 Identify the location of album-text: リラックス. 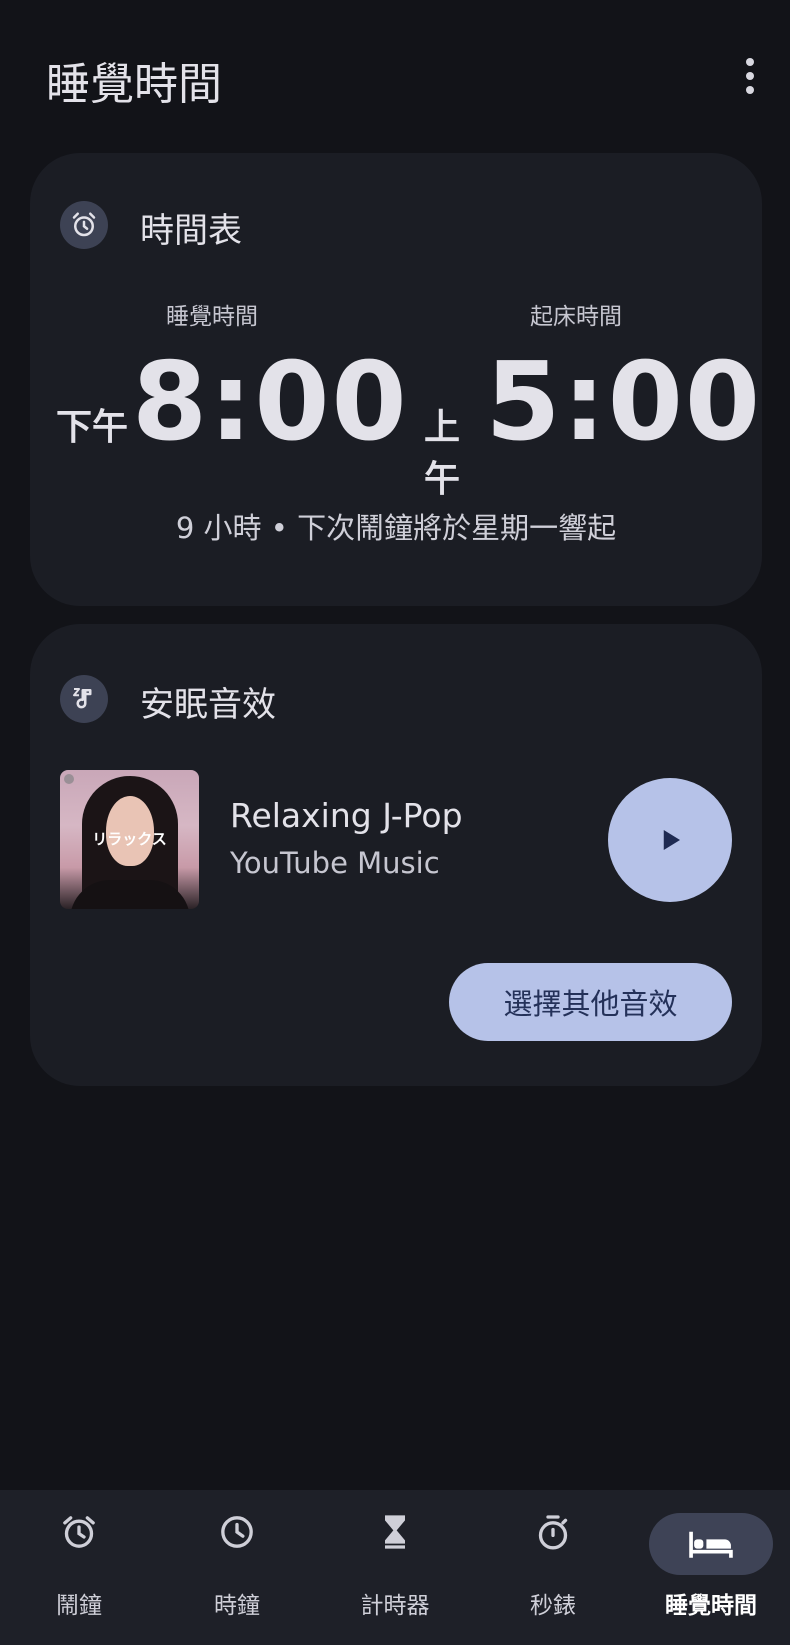
(129, 839).